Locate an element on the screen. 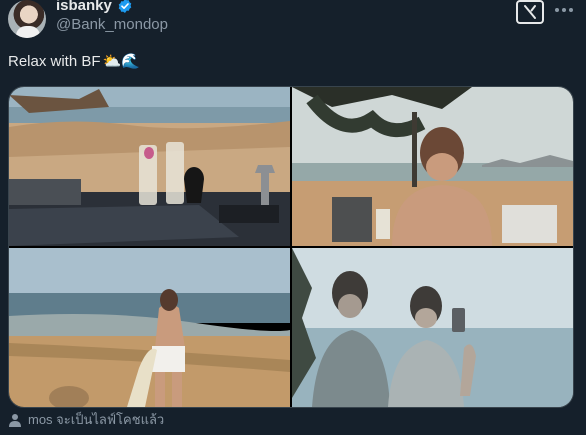 This screenshot has height=435, width=586. grok-icon is located at coordinates (530, 12).